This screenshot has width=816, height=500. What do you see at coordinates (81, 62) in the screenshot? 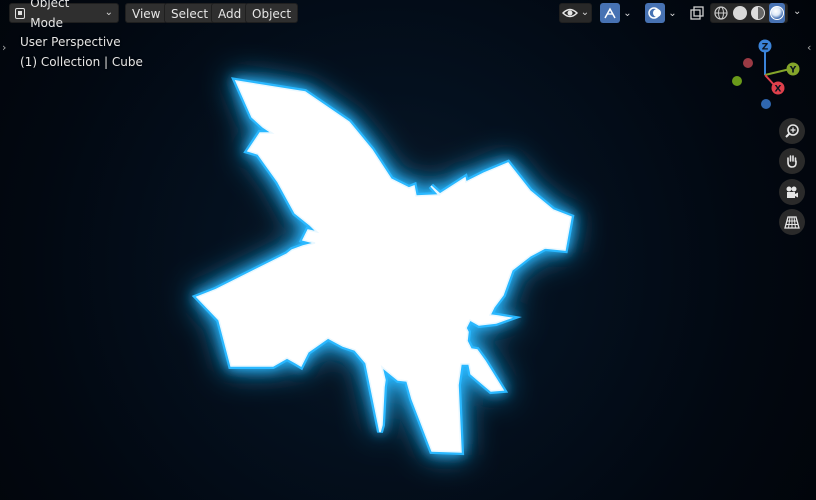
I see `active-object-label: (1) Collection | Cube` at bounding box center [81, 62].